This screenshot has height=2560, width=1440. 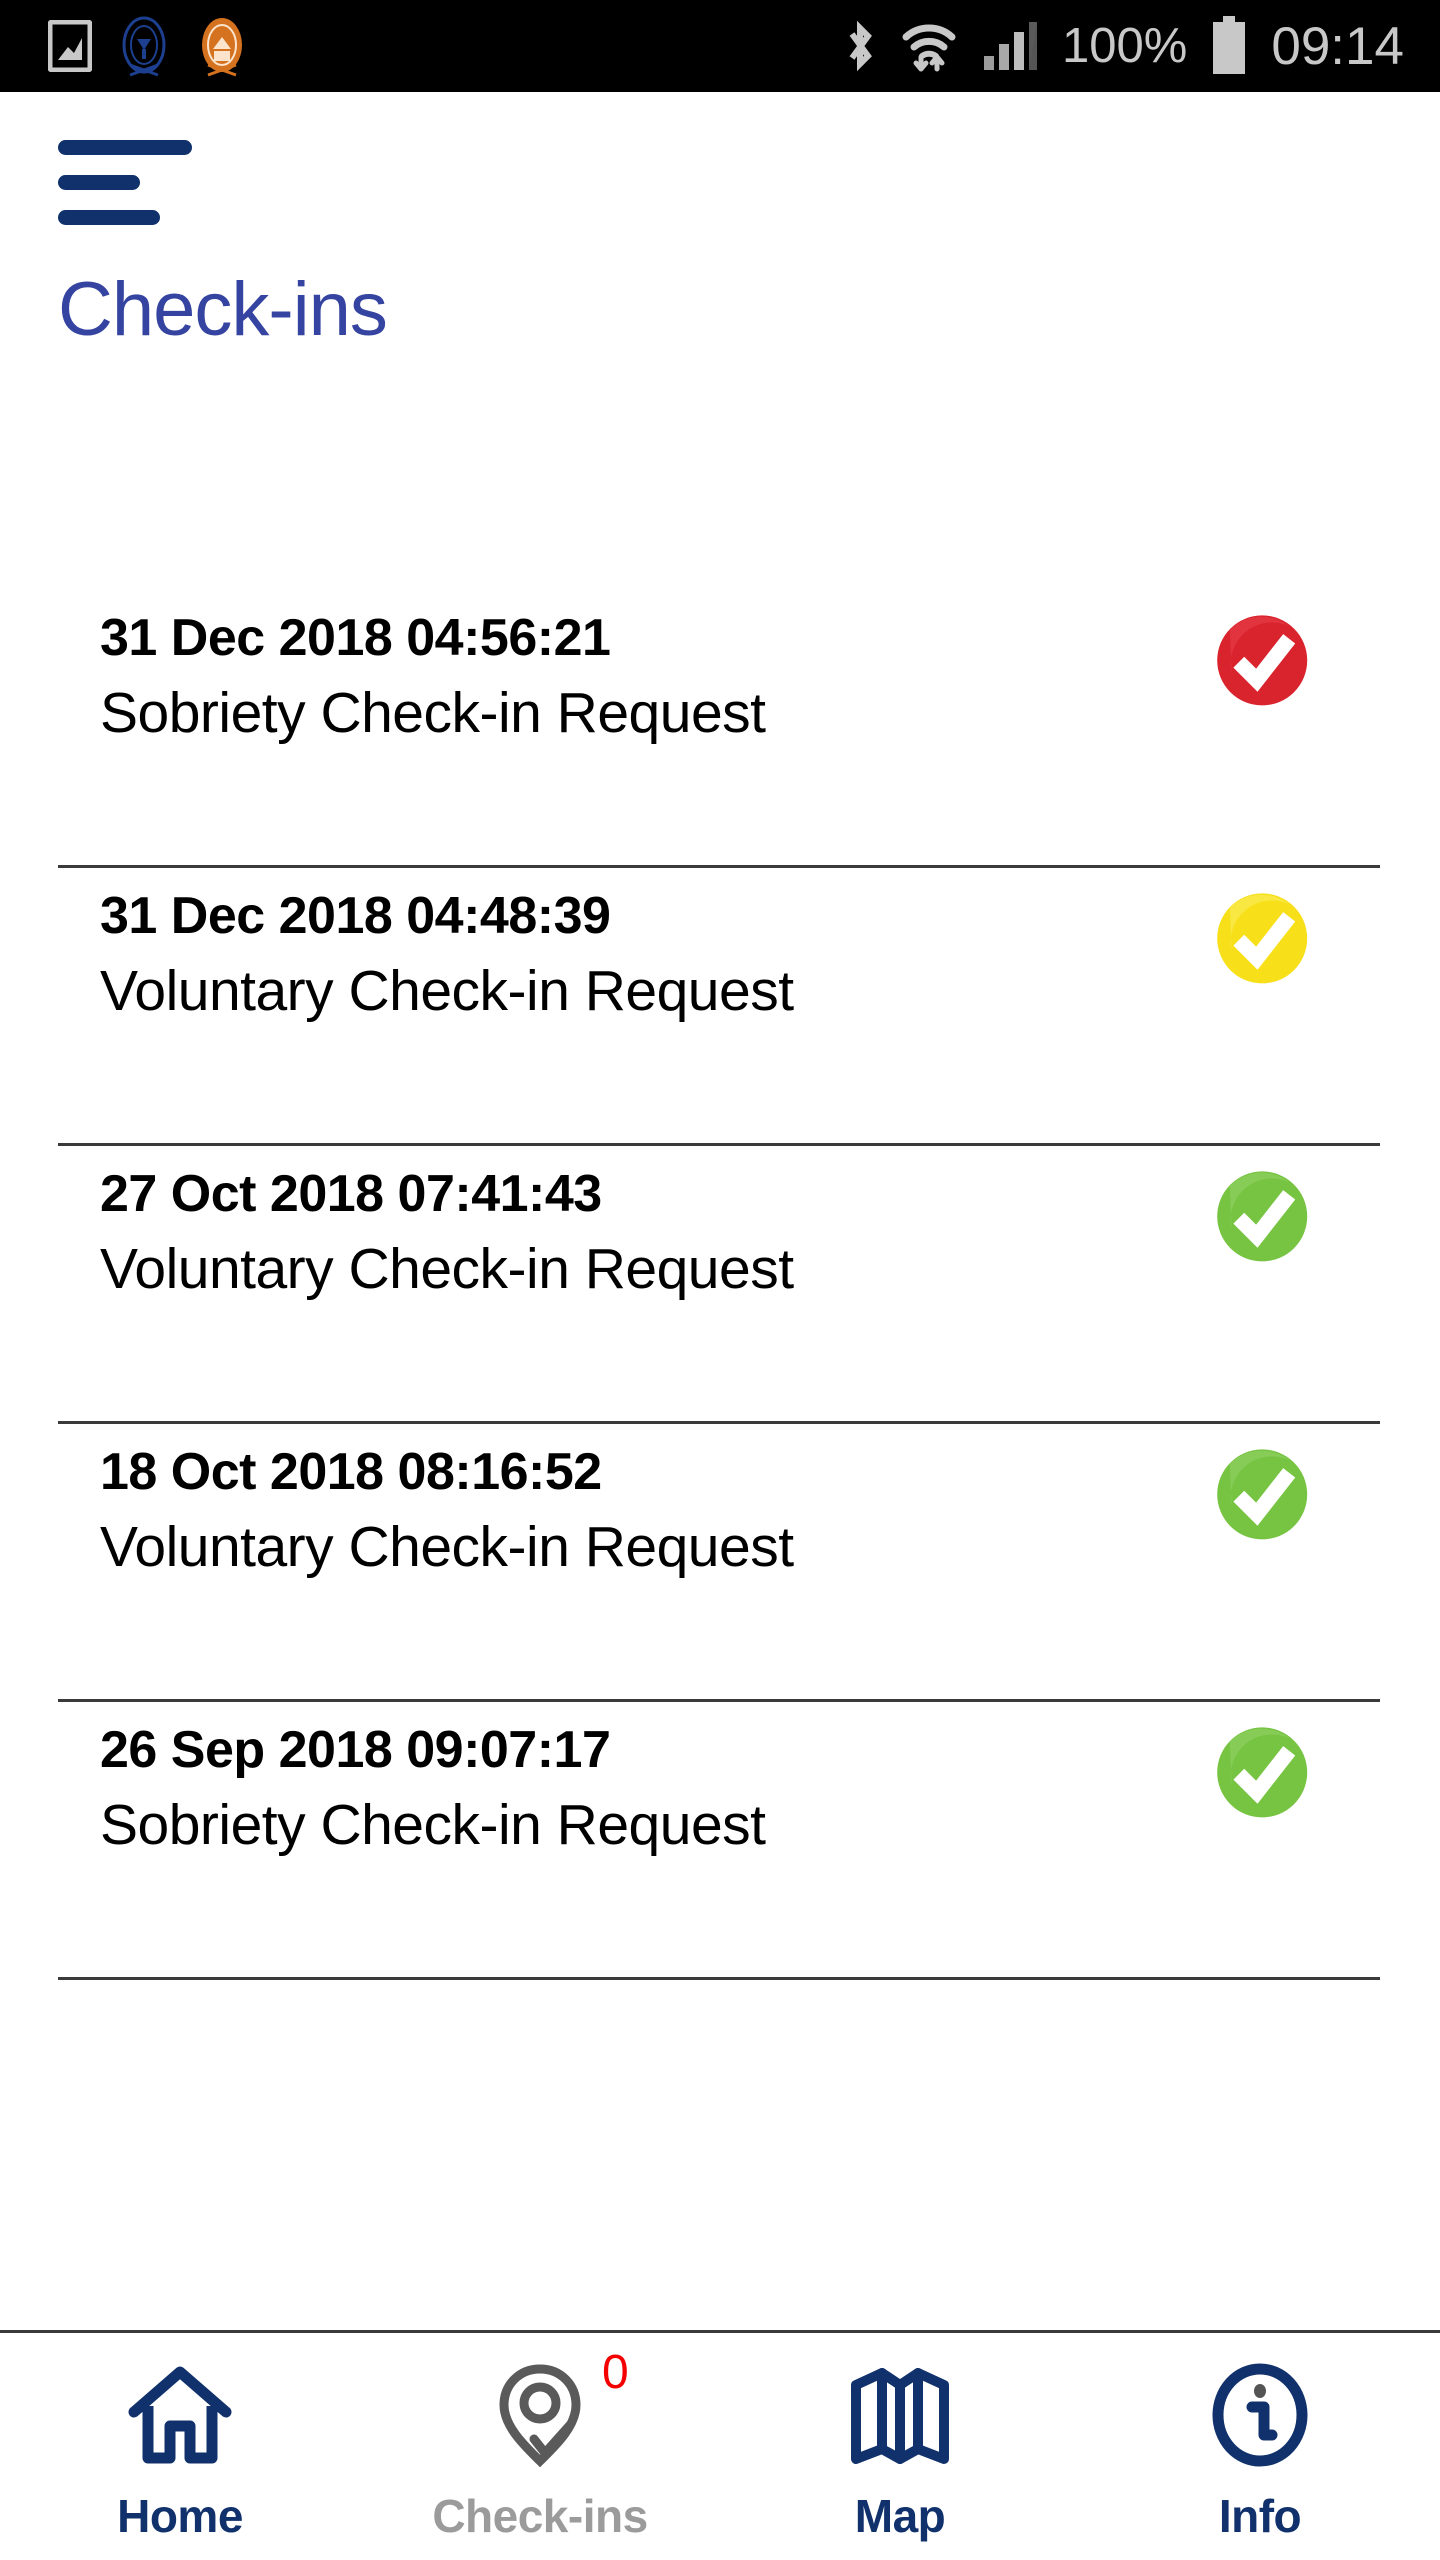 I want to click on battery-percentage-label: 100%, so click(x=1125, y=45).